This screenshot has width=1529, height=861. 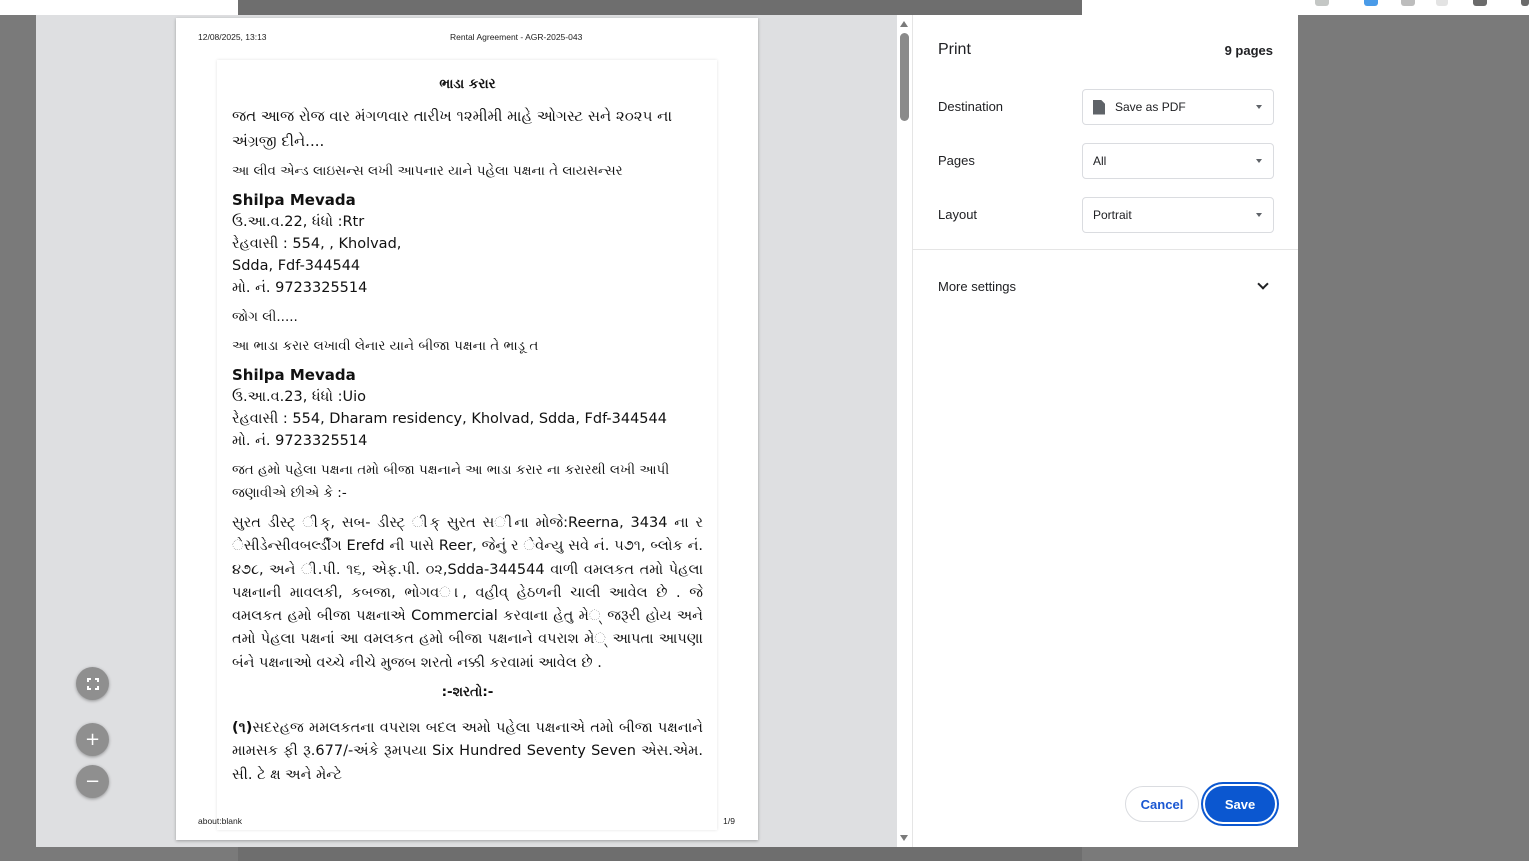 I want to click on pages-select: All, so click(x=1178, y=161).